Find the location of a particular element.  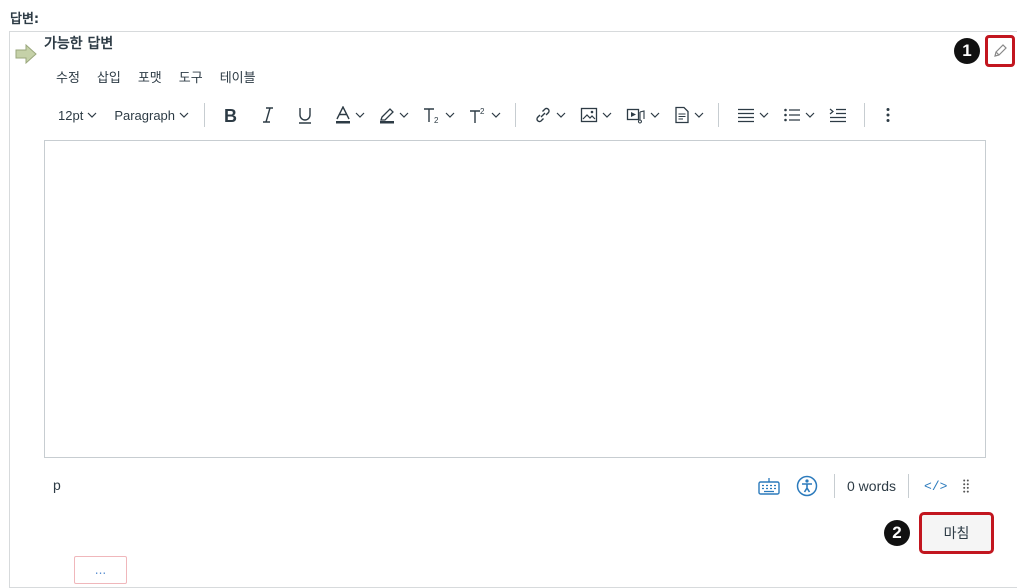

document-icon is located at coordinates (682, 115).